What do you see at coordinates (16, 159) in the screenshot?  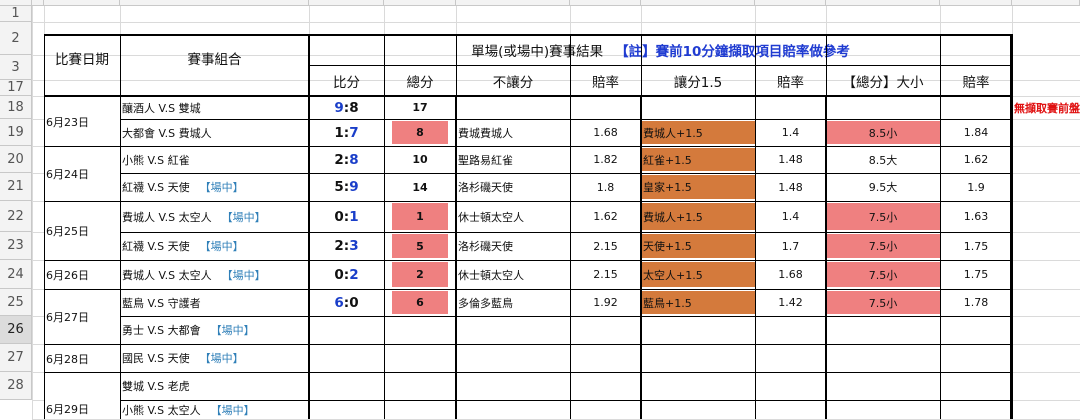 I see `row-header-20: 20` at bounding box center [16, 159].